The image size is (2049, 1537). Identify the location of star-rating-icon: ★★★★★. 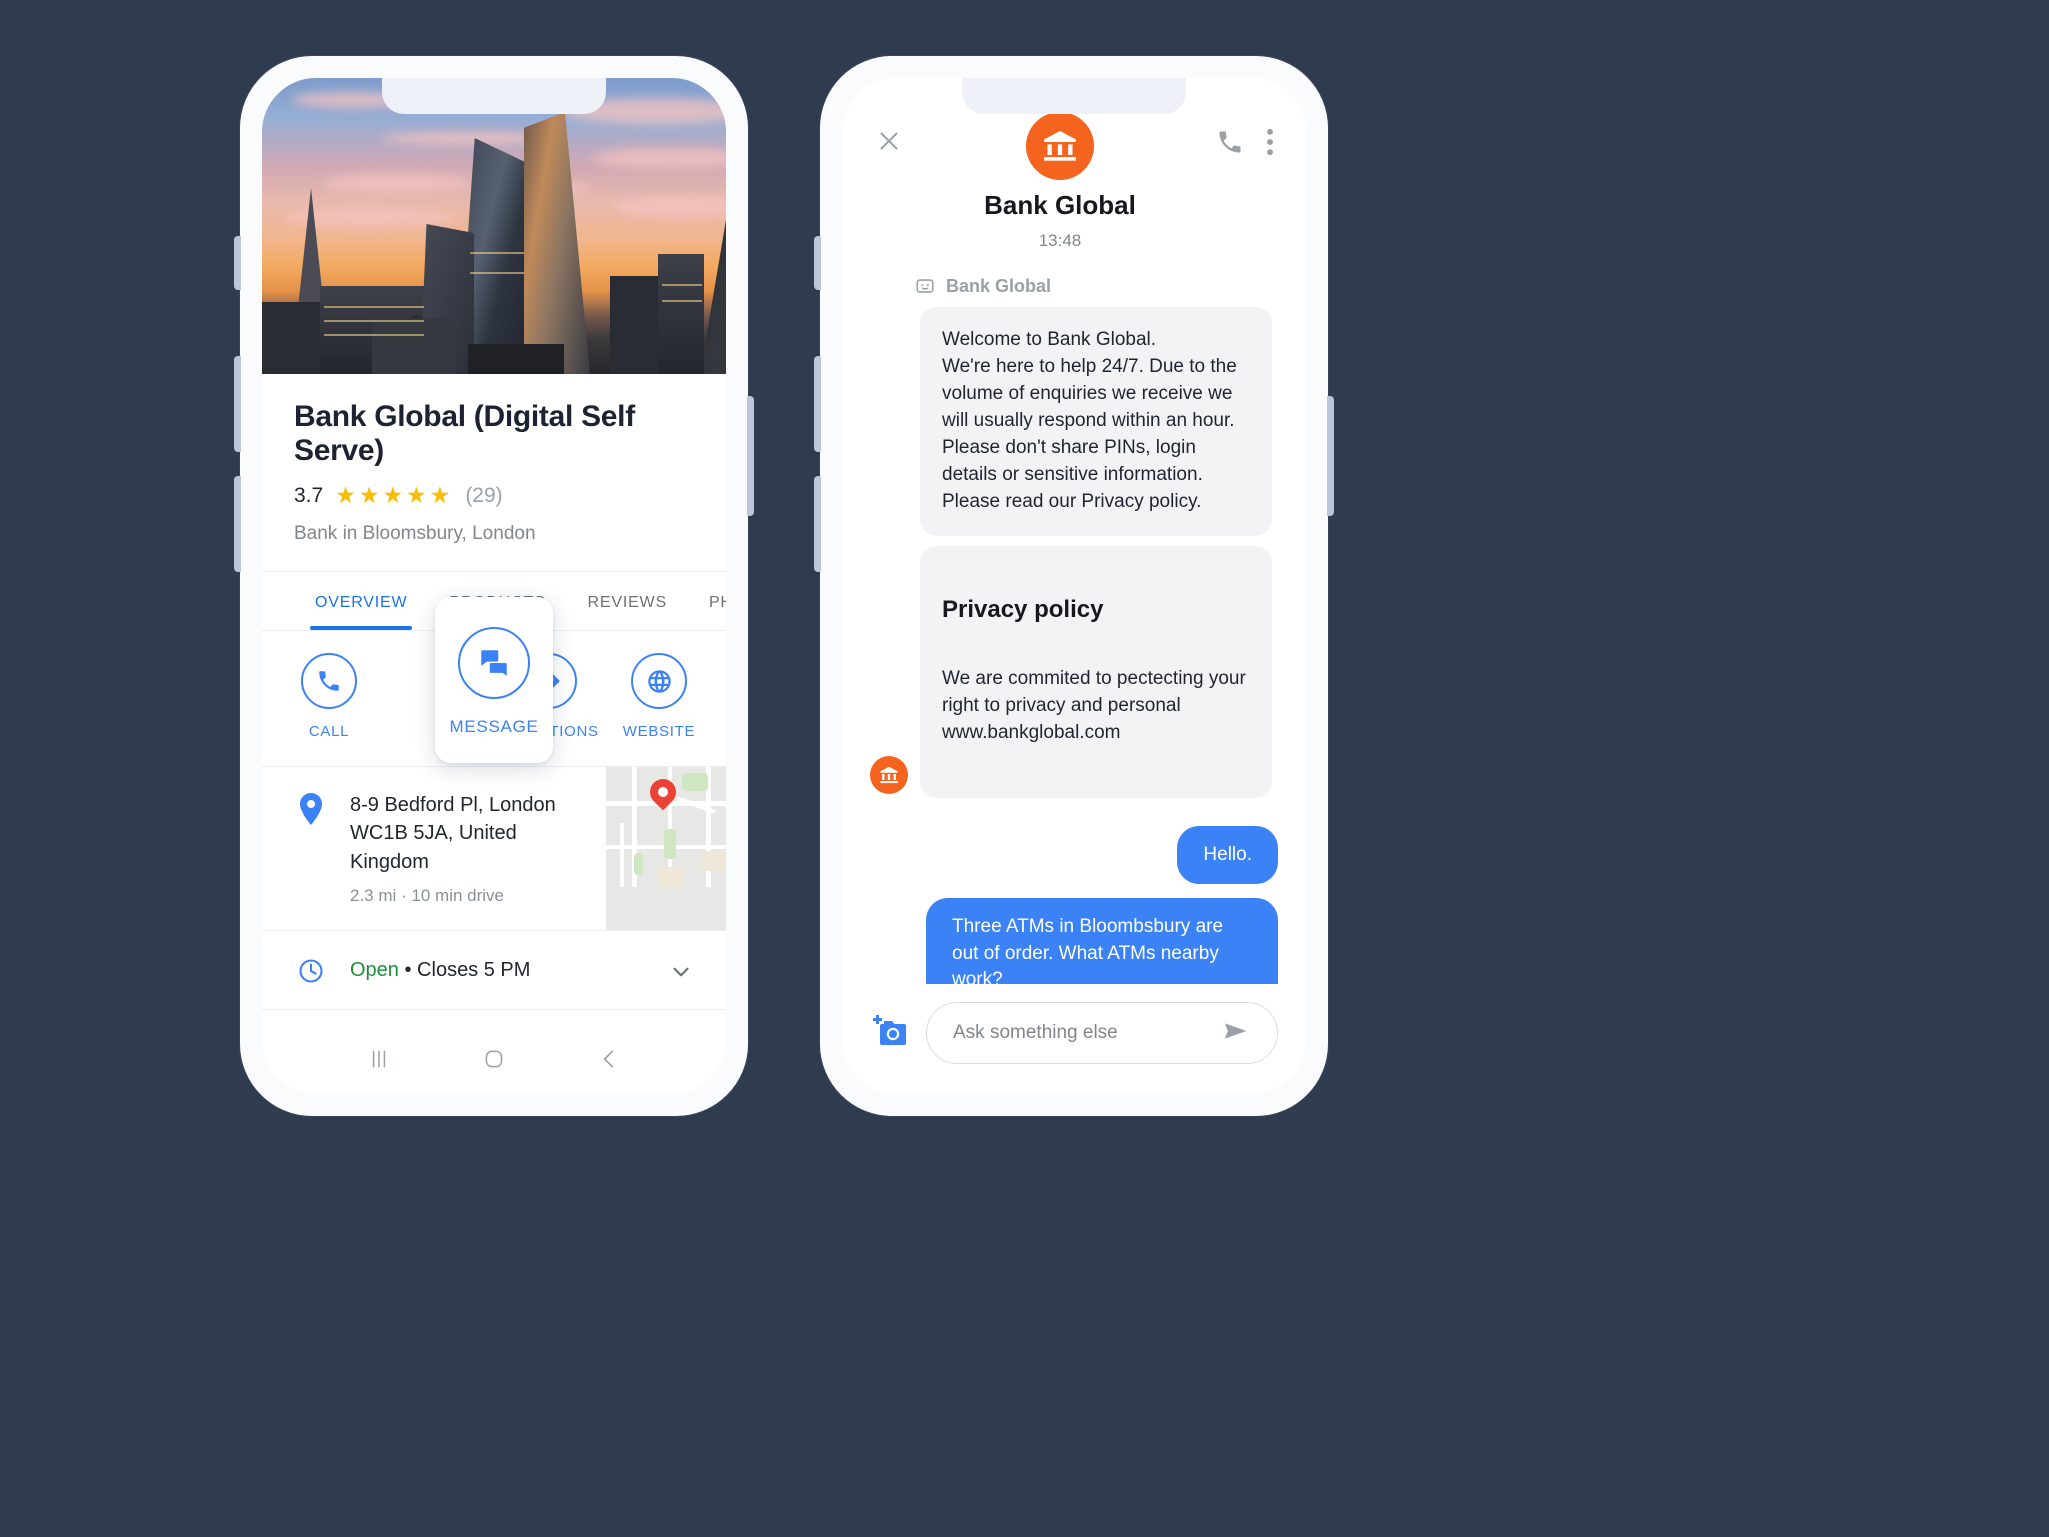
(394, 495).